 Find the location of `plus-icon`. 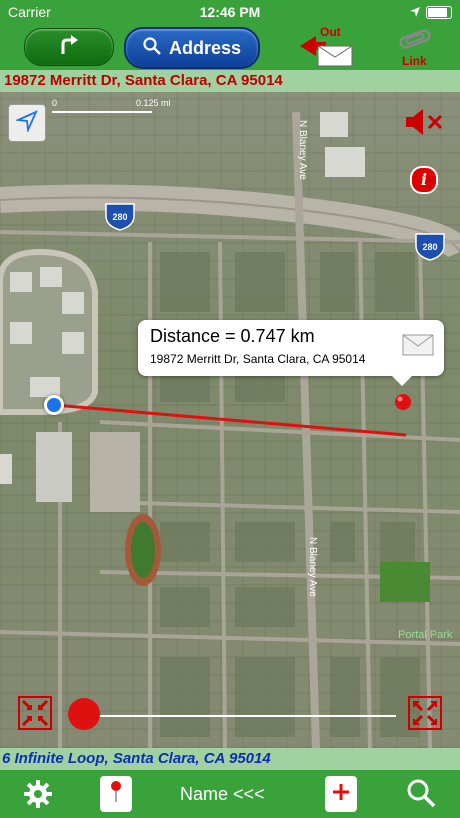

plus-icon is located at coordinates (341, 794).